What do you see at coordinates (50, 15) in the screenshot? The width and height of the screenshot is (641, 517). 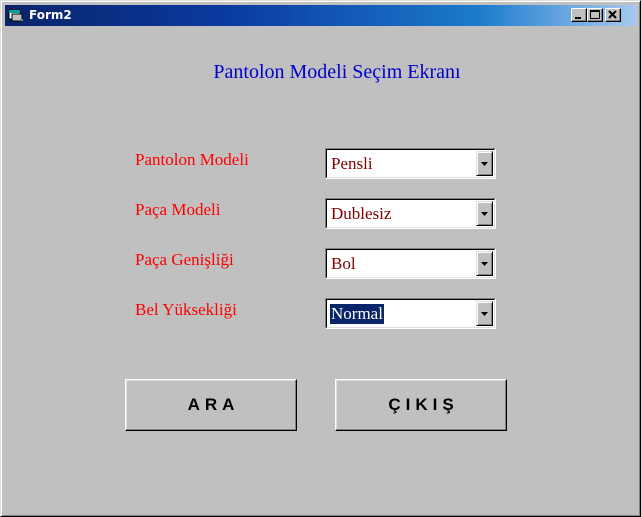 I see `window-title: Form2` at bounding box center [50, 15].